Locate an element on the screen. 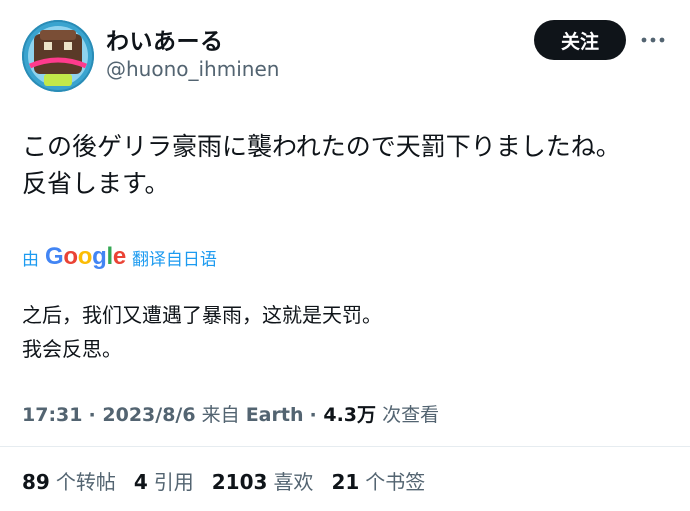 This screenshot has height=511, width=690. avatar-image is located at coordinates (58, 56).